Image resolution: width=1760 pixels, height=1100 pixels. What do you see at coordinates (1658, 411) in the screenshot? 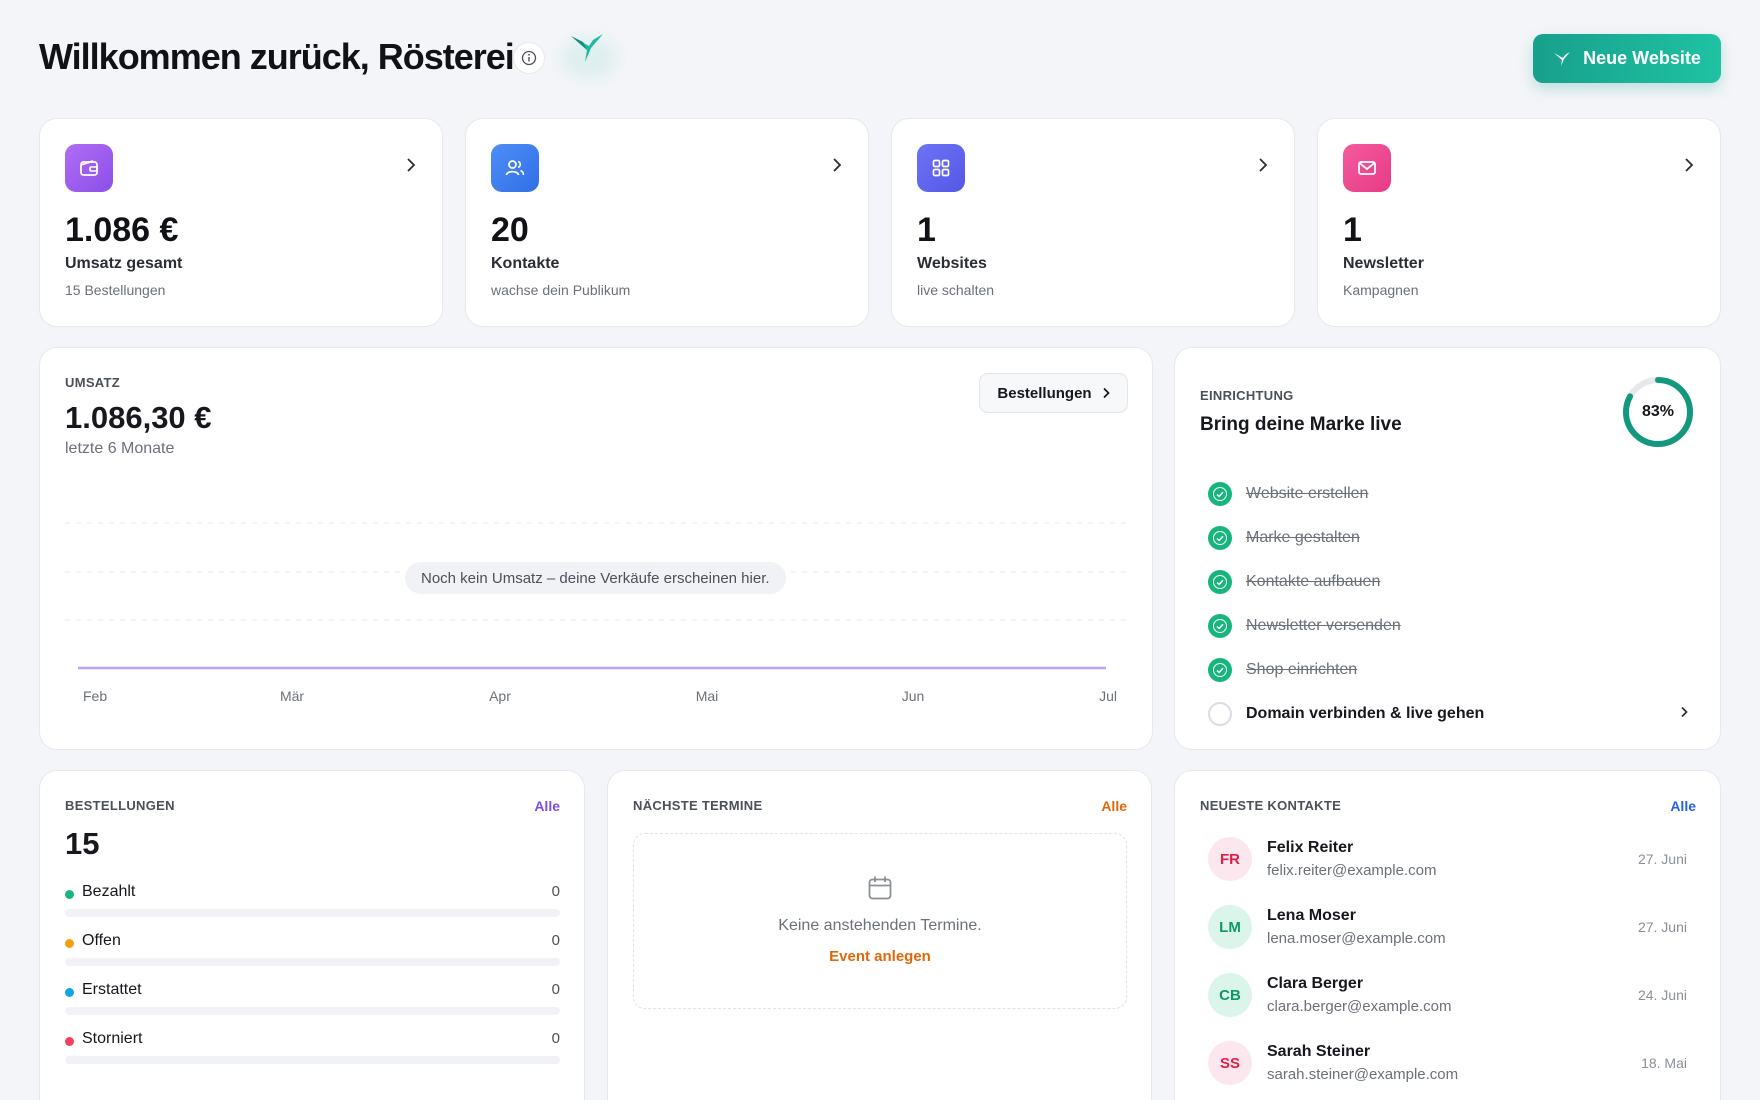
I see `progress-percent: 83%` at bounding box center [1658, 411].